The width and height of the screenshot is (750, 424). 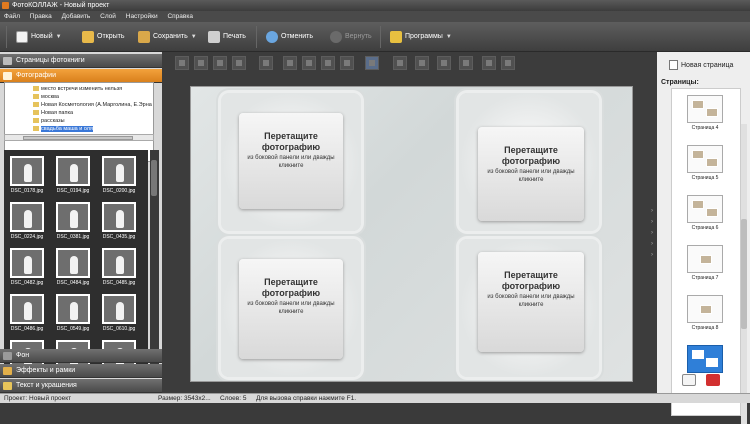 I want to click on photo-thumbnail: DSC_0178.jpg, so click(x=27, y=176).